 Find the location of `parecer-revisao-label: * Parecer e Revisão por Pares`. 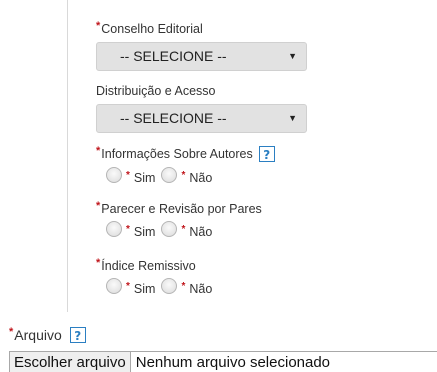

parecer-revisao-label: * Parecer e Revisão por Pares is located at coordinates (179, 208).